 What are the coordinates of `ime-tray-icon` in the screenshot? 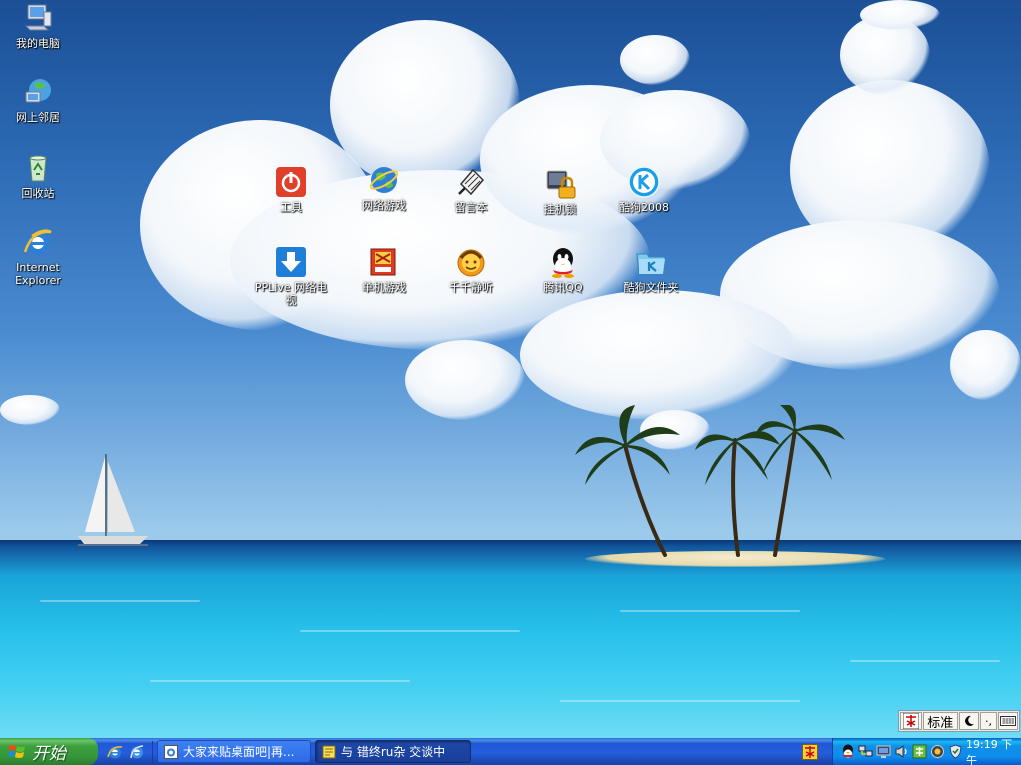 It's located at (919, 751).